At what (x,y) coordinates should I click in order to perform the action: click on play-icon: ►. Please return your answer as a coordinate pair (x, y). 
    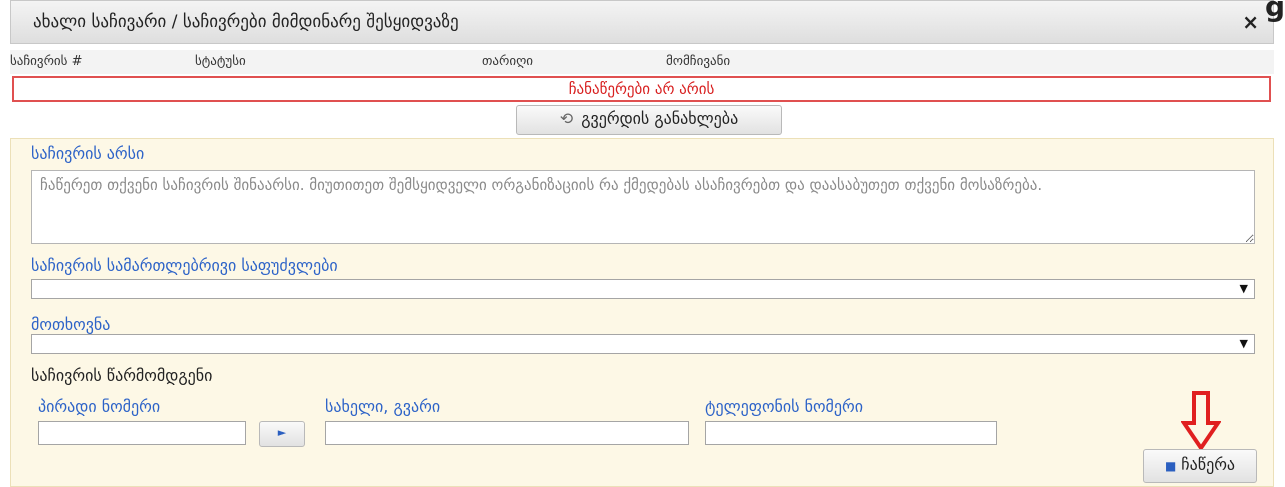
    Looking at the image, I should click on (282, 432).